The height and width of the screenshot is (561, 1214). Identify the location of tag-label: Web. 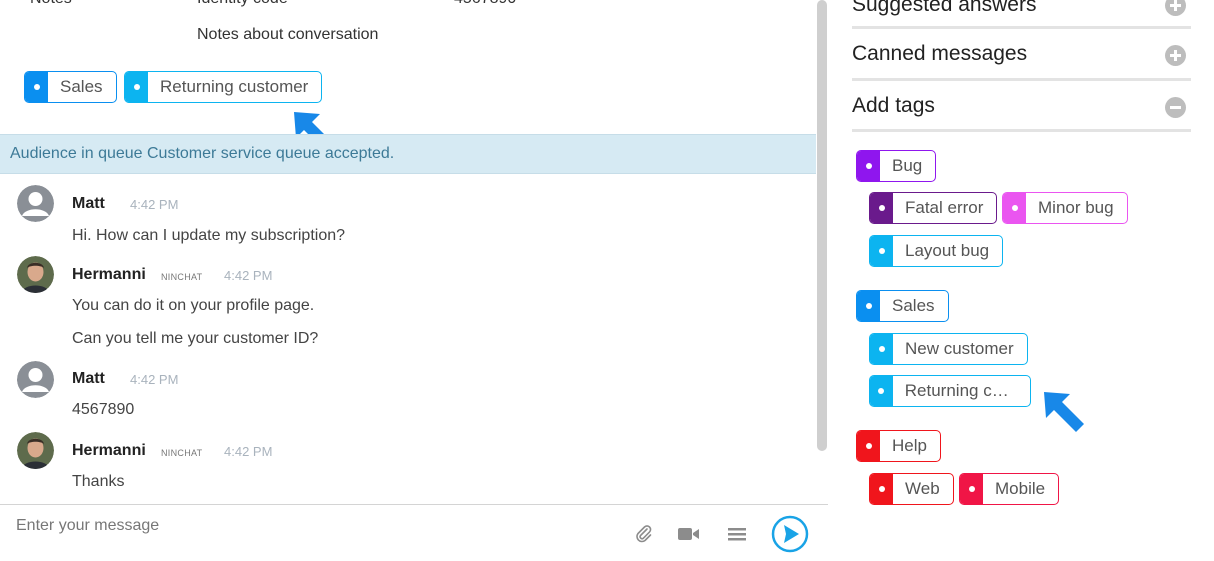
(922, 488).